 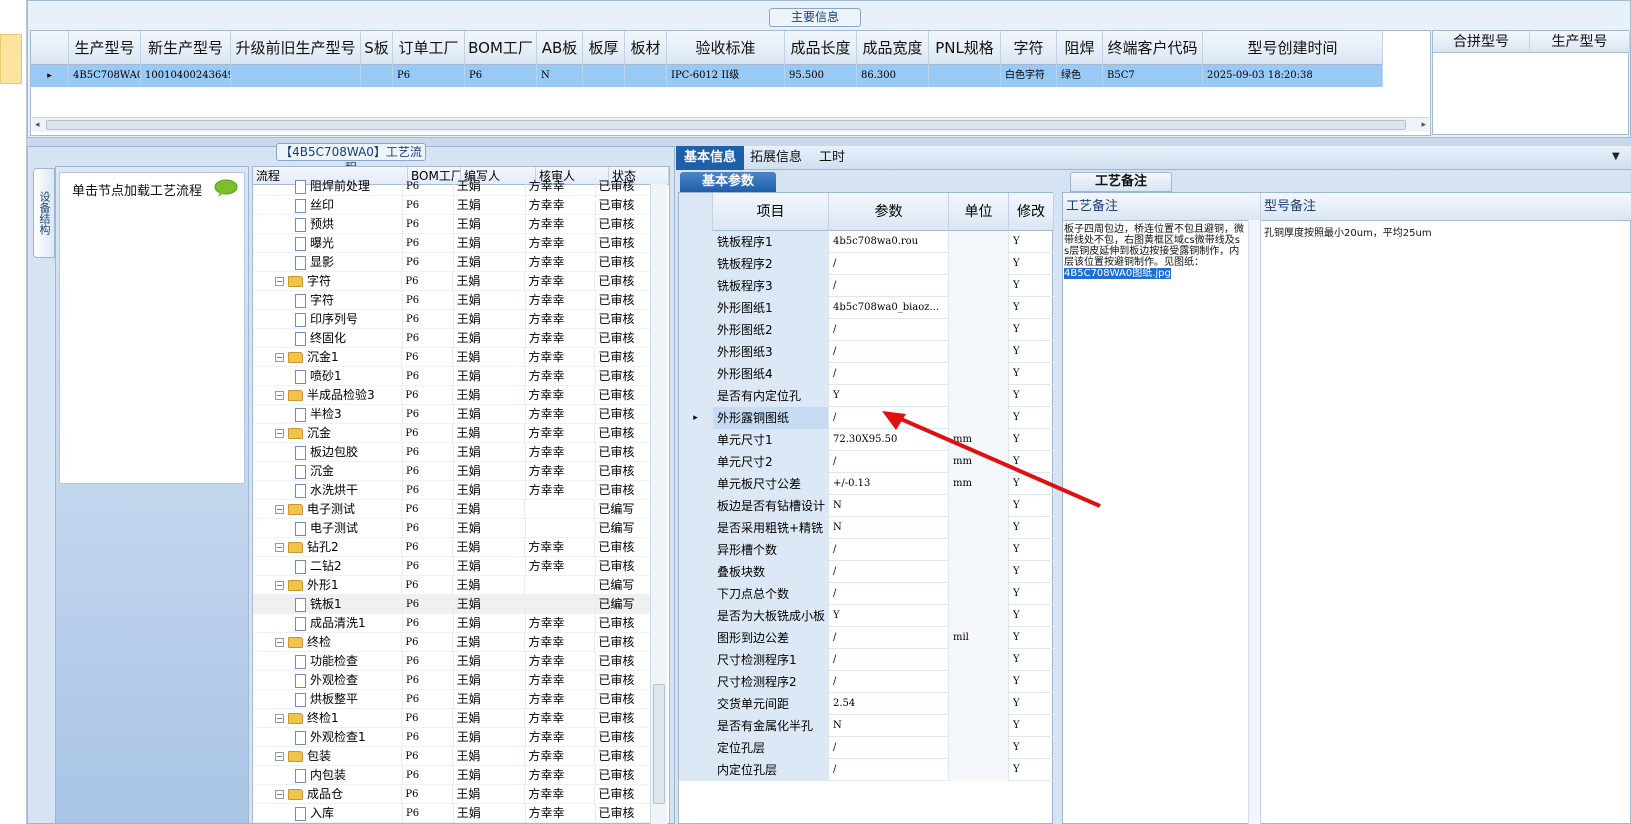 I want to click on tree-node: 二钻2, so click(x=328, y=566).